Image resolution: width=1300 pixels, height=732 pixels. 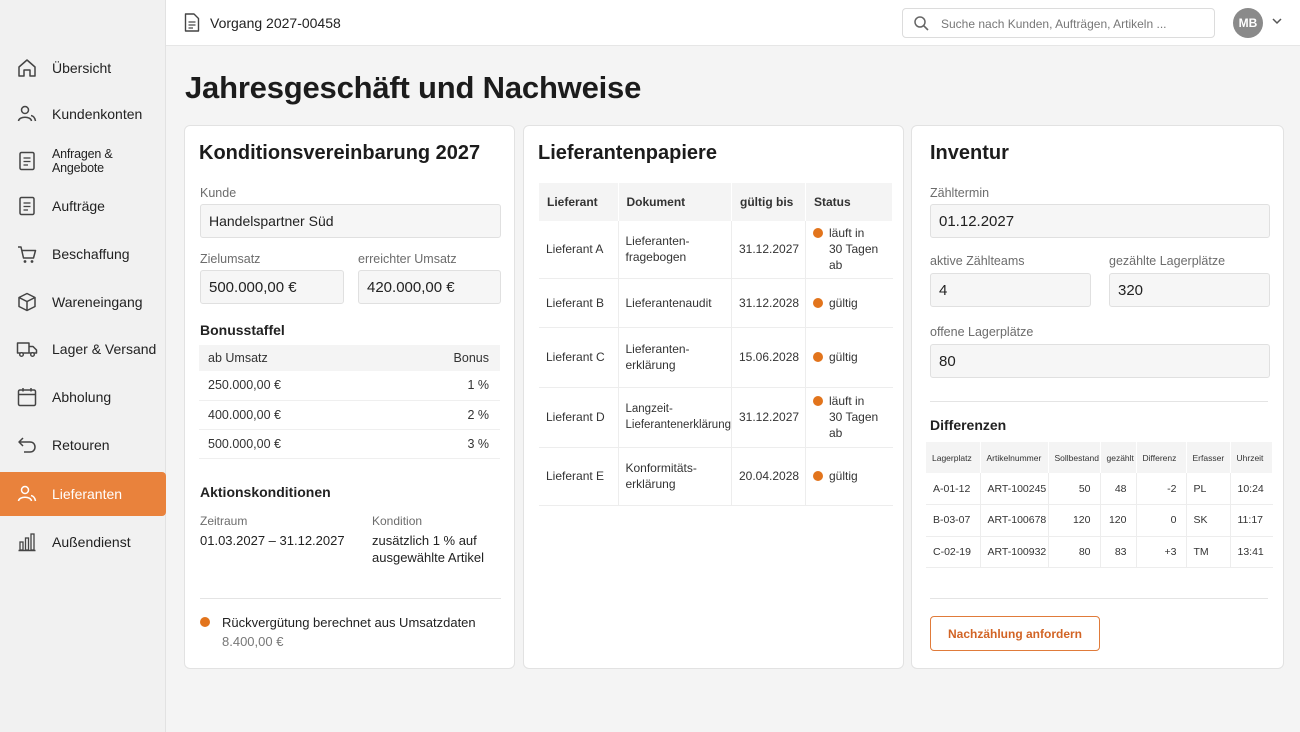 What do you see at coordinates (1100, 361) in the screenshot?
I see `open-field: 80` at bounding box center [1100, 361].